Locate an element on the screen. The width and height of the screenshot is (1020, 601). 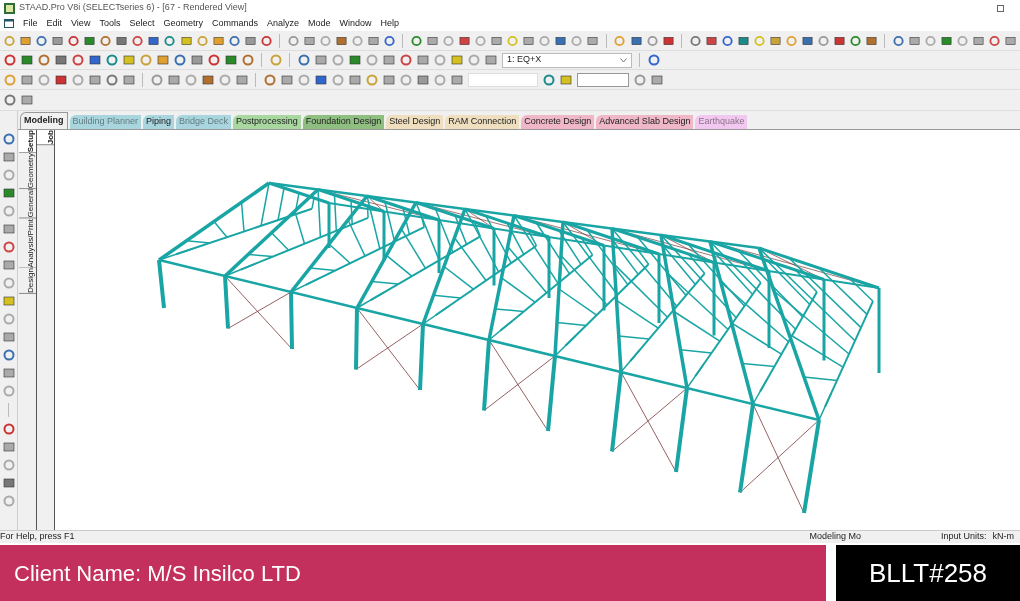
side-tab: Analysis/Print is located at coordinates (27, 243).